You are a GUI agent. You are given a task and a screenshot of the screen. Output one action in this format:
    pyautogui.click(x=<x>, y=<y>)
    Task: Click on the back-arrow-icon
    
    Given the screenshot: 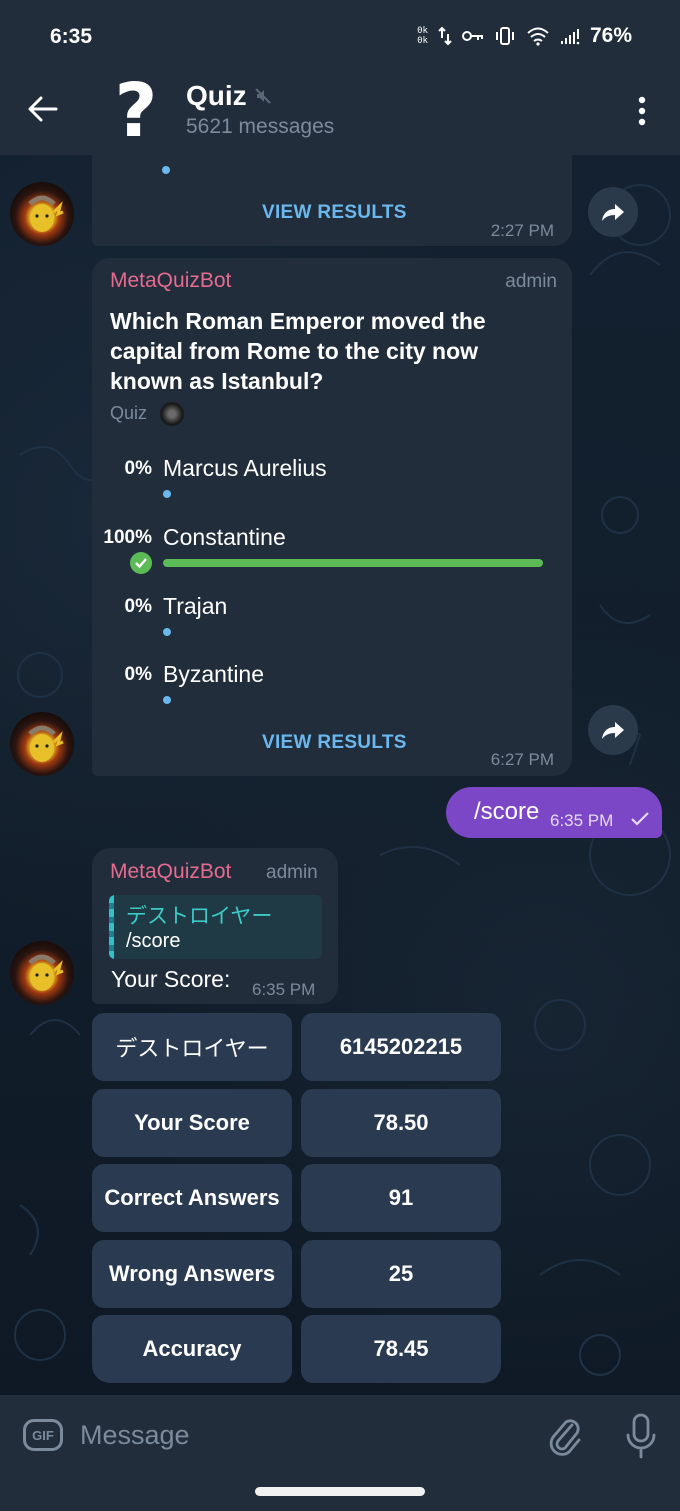 What is the action you would take?
    pyautogui.click(x=43, y=109)
    